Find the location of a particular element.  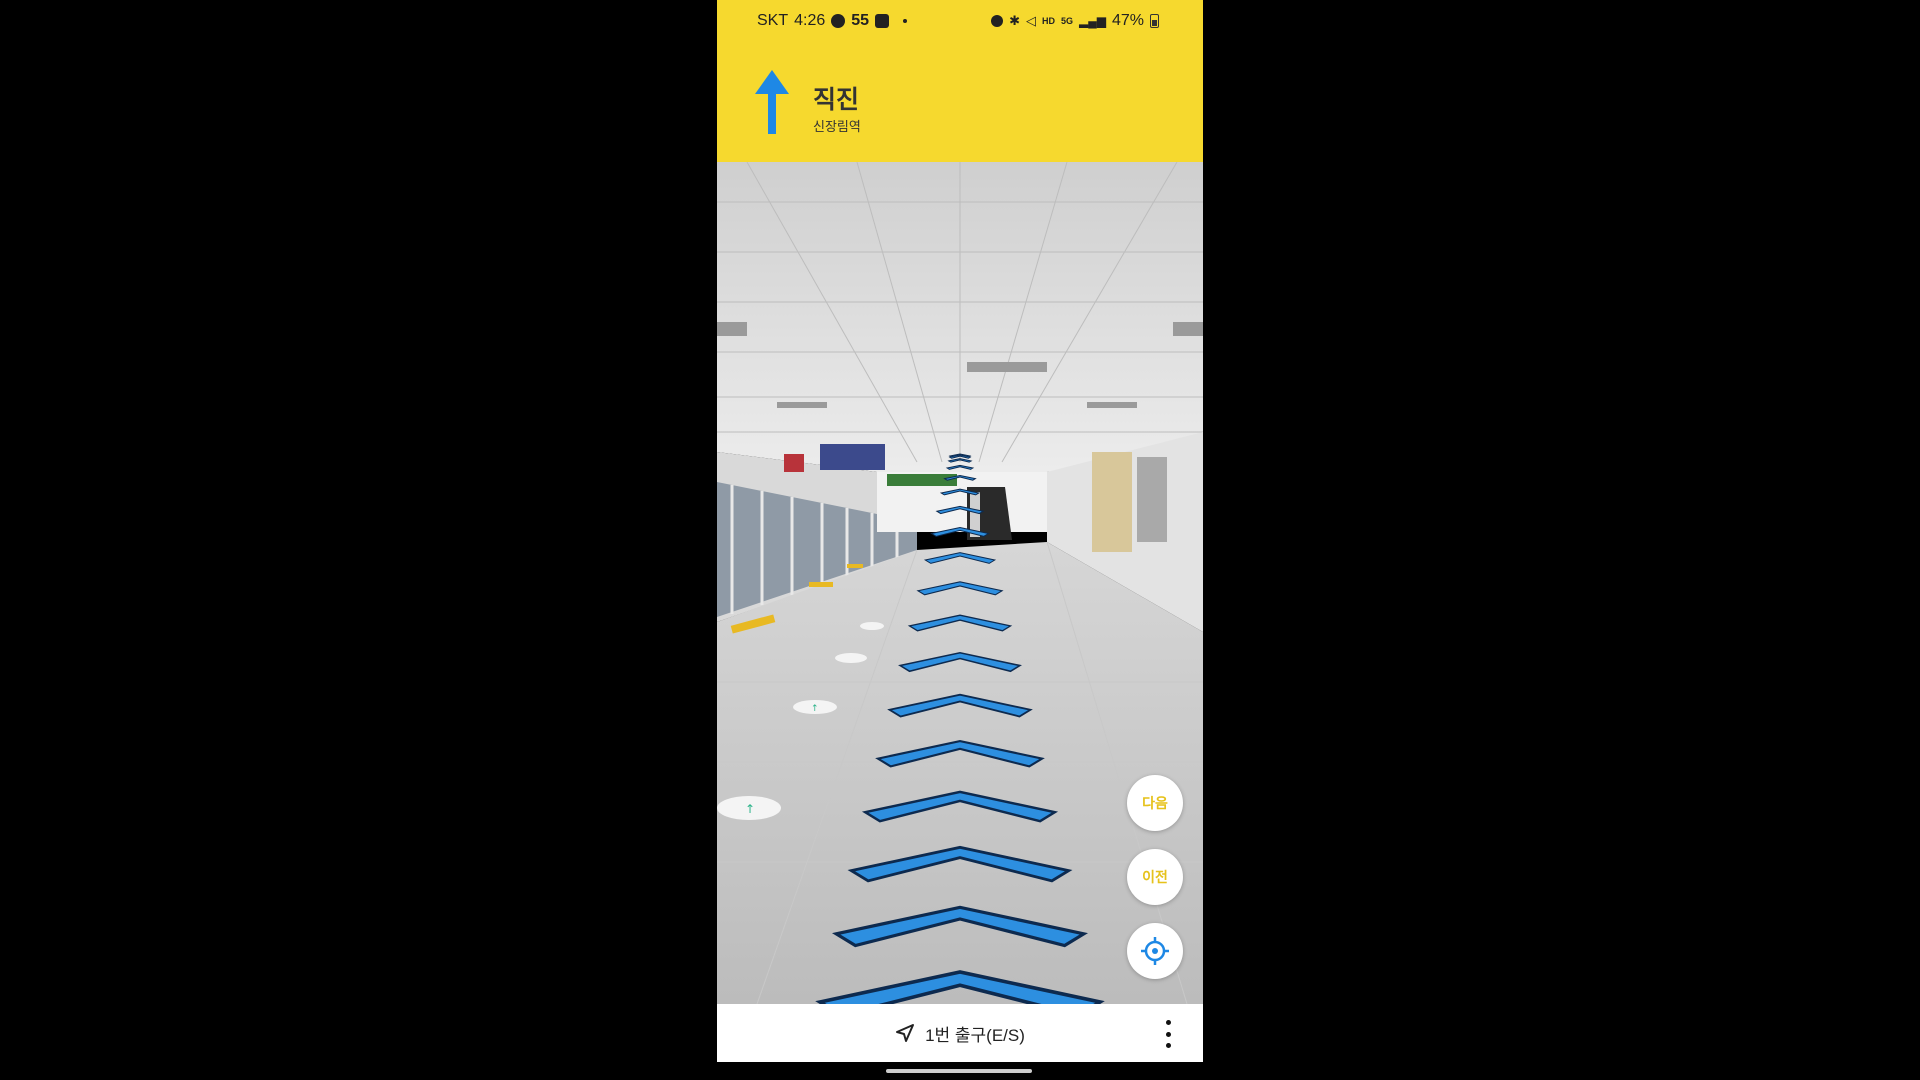

signal-icon: ▂▄▆ is located at coordinates (1092, 21).